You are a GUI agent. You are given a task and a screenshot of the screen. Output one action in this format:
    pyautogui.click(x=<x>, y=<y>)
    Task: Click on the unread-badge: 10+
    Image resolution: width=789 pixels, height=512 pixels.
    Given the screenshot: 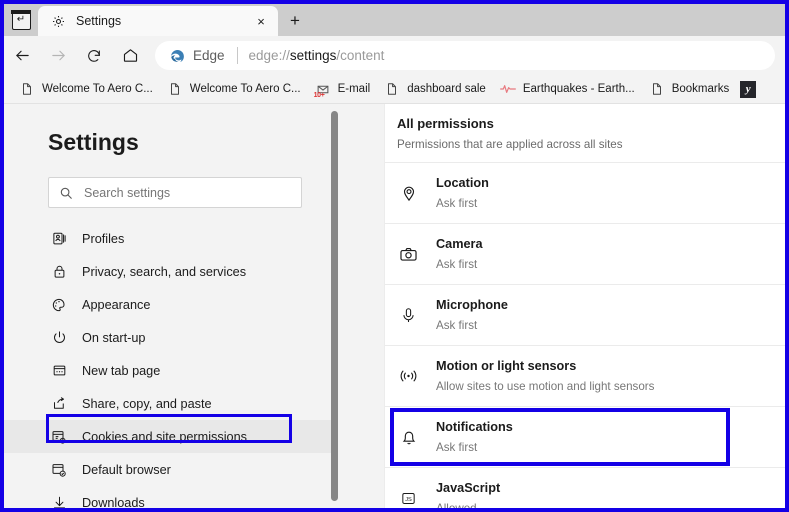 What is the action you would take?
    pyautogui.click(x=319, y=95)
    